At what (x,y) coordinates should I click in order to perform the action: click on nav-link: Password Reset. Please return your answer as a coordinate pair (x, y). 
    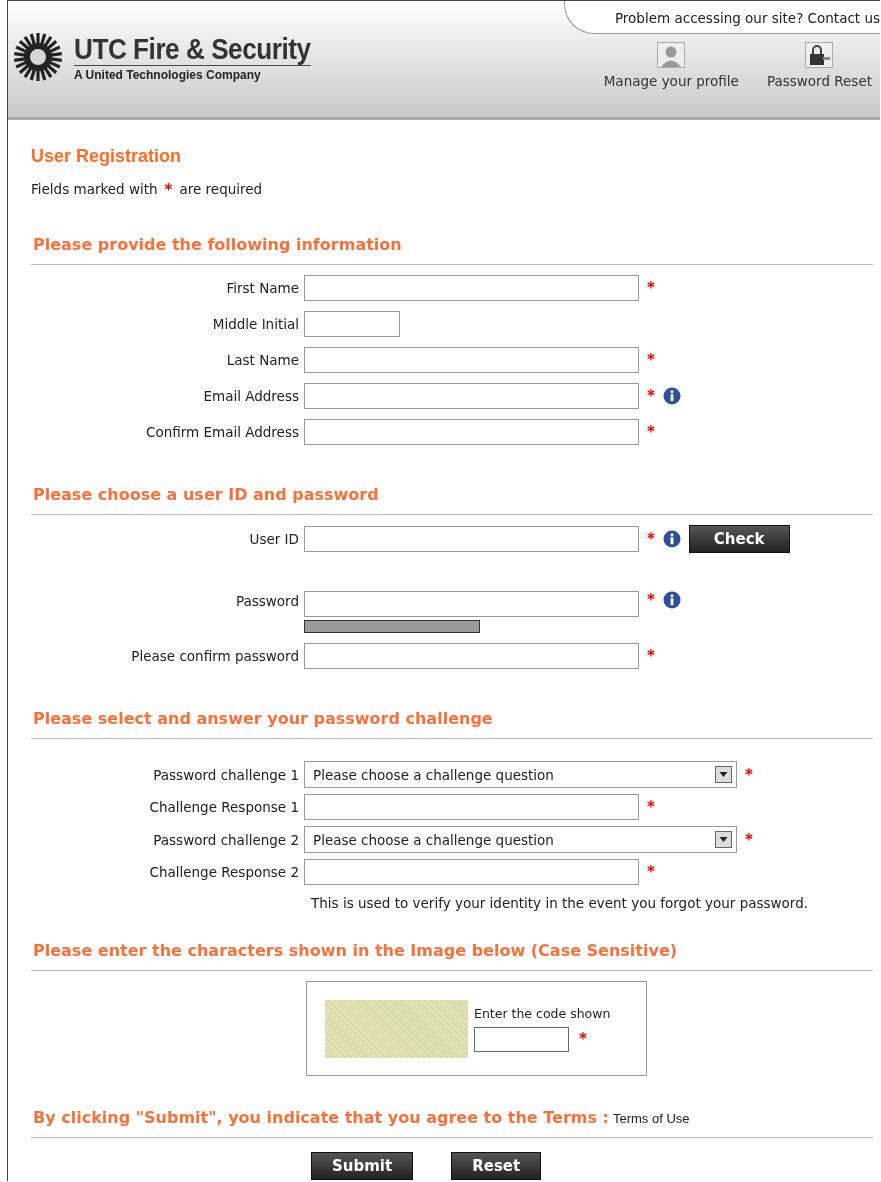
    Looking at the image, I should click on (819, 65).